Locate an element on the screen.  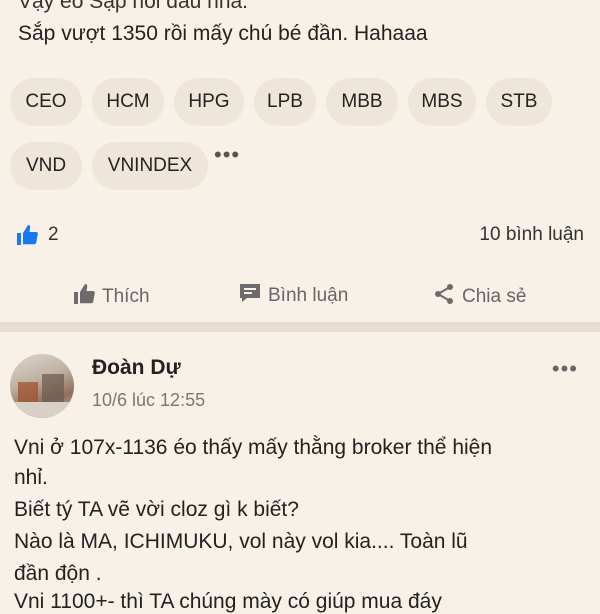
post-body-line-5: đần độn . is located at coordinates (58, 573).